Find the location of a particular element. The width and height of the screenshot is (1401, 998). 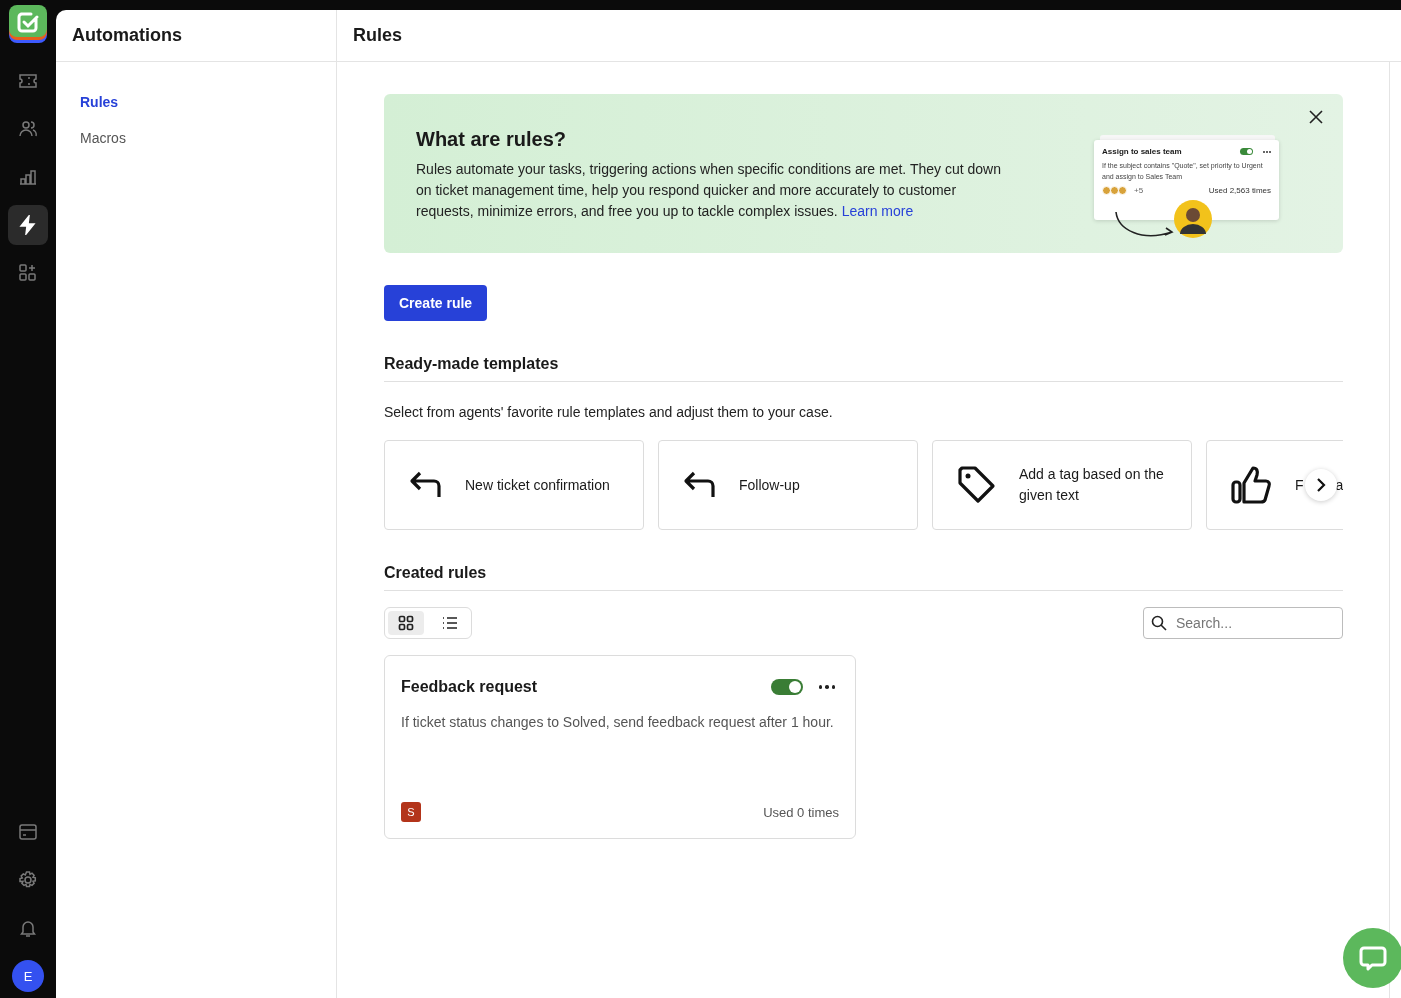

avatar-group-icon is located at coordinates (1114, 190).